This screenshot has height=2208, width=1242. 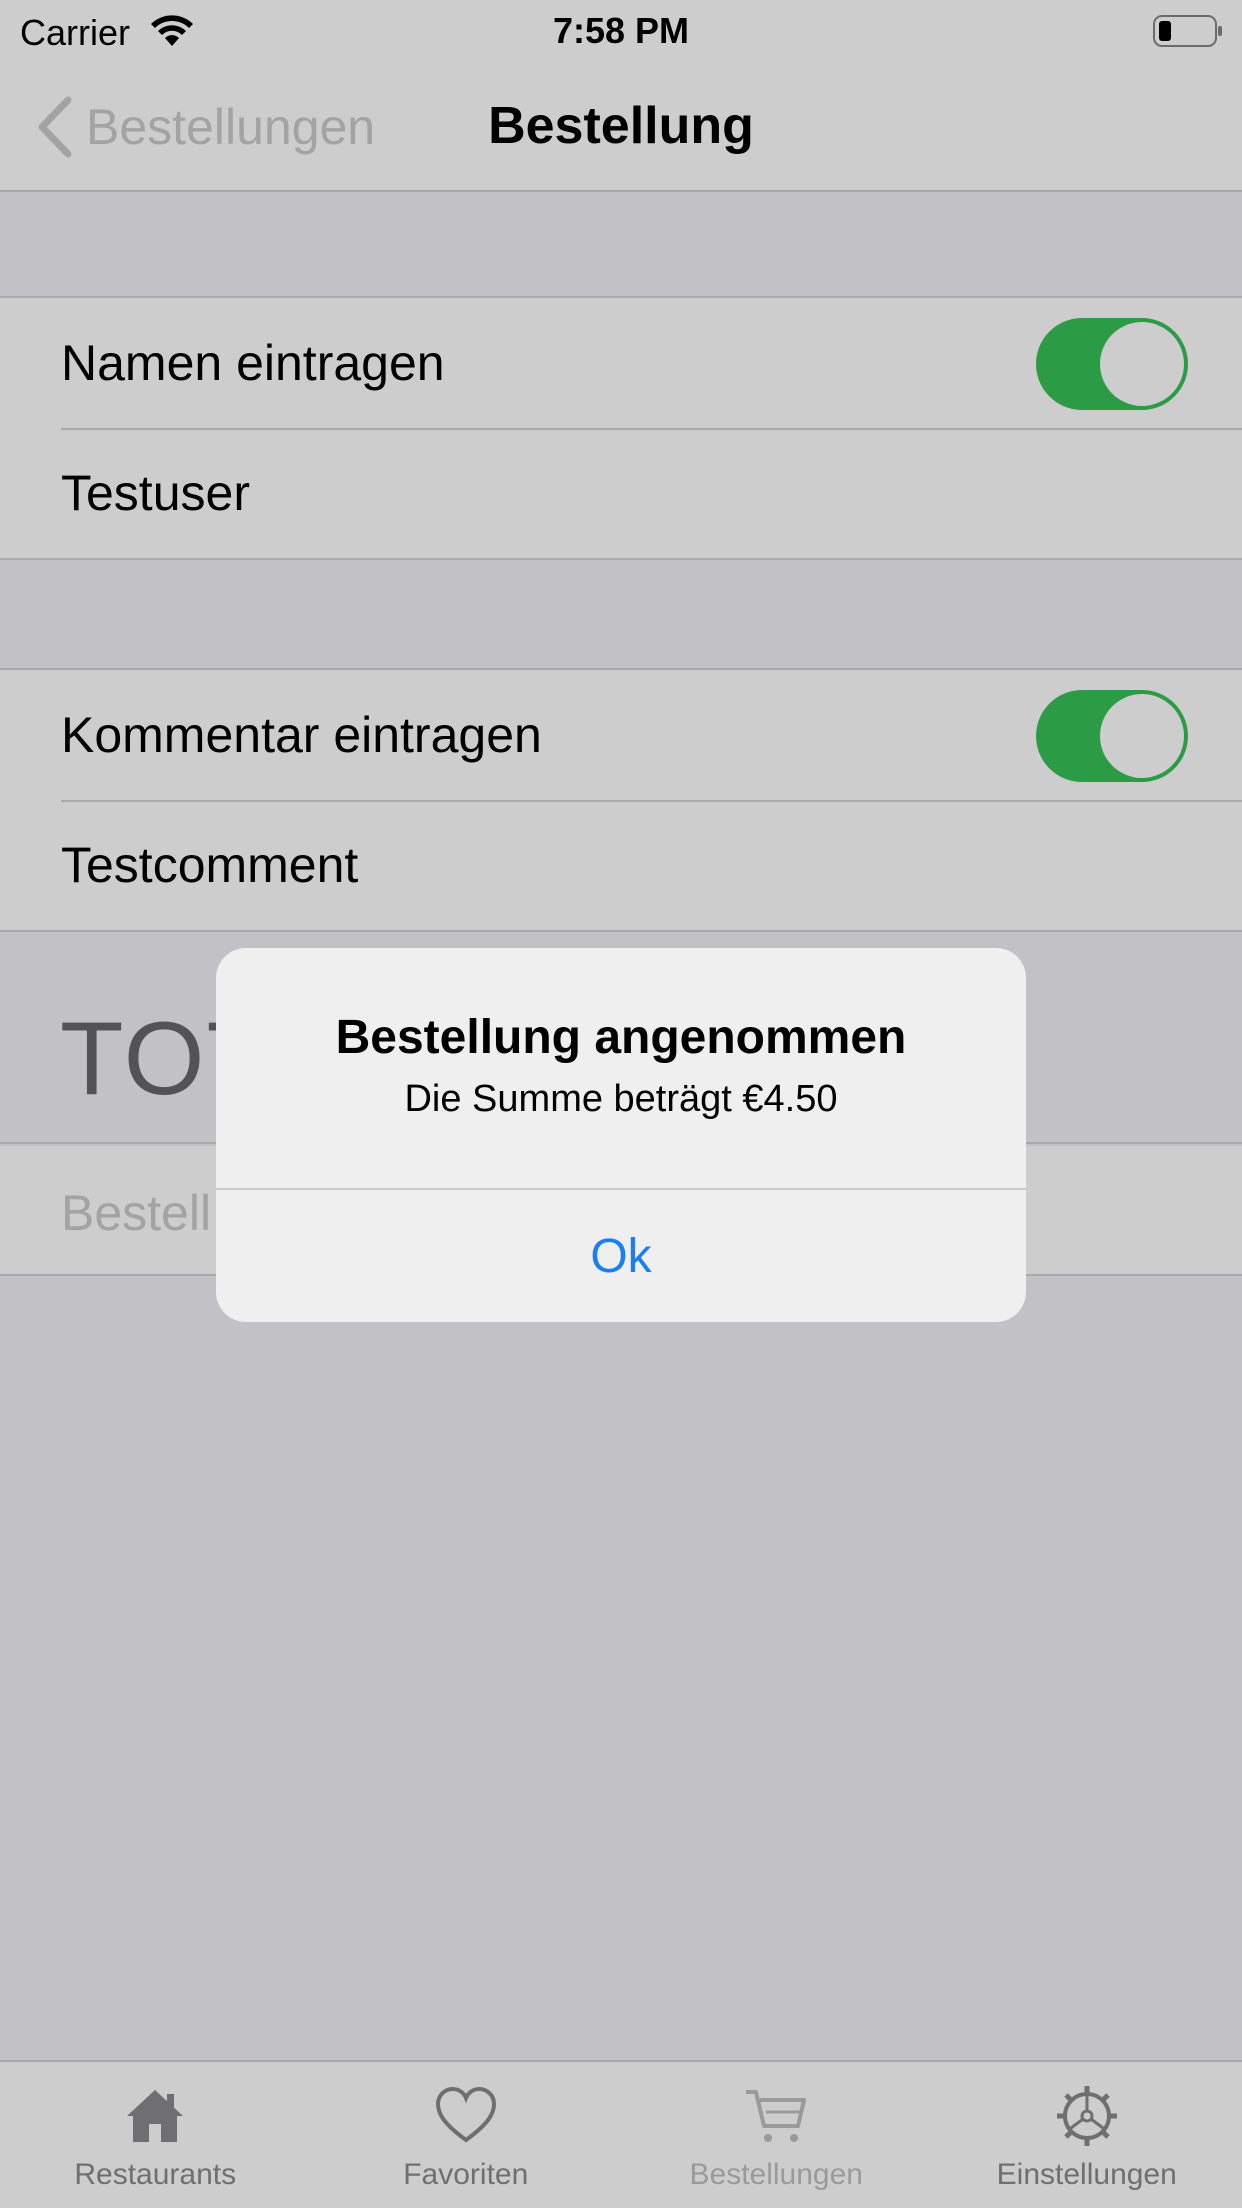 What do you see at coordinates (155, 2116) in the screenshot?
I see `house-icon` at bounding box center [155, 2116].